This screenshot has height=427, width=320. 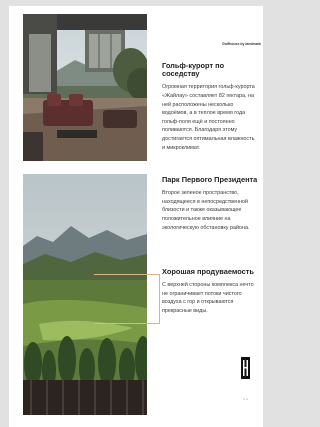 What do you see at coordinates (85, 87) in the screenshot?
I see `terrace-lounge-photo` at bounding box center [85, 87].